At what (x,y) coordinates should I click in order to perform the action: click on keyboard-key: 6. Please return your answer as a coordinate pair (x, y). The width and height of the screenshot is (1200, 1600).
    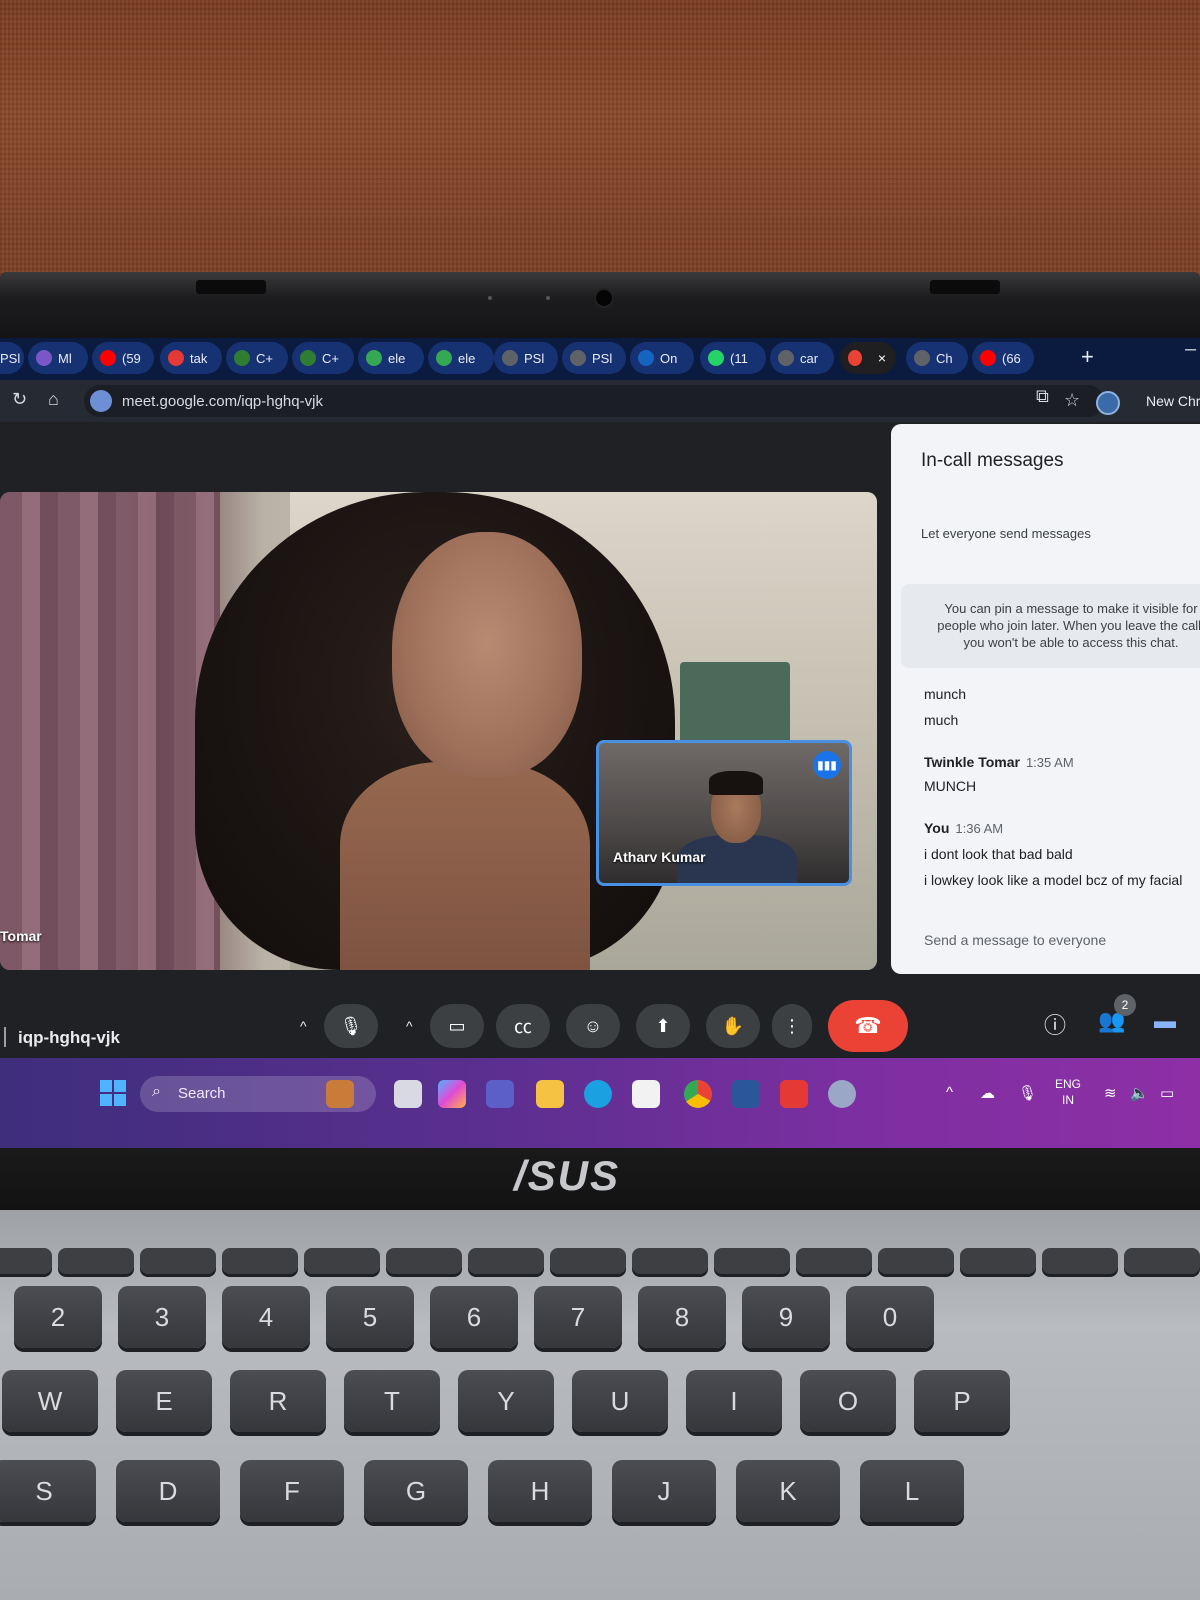
    Looking at the image, I should click on (474, 1317).